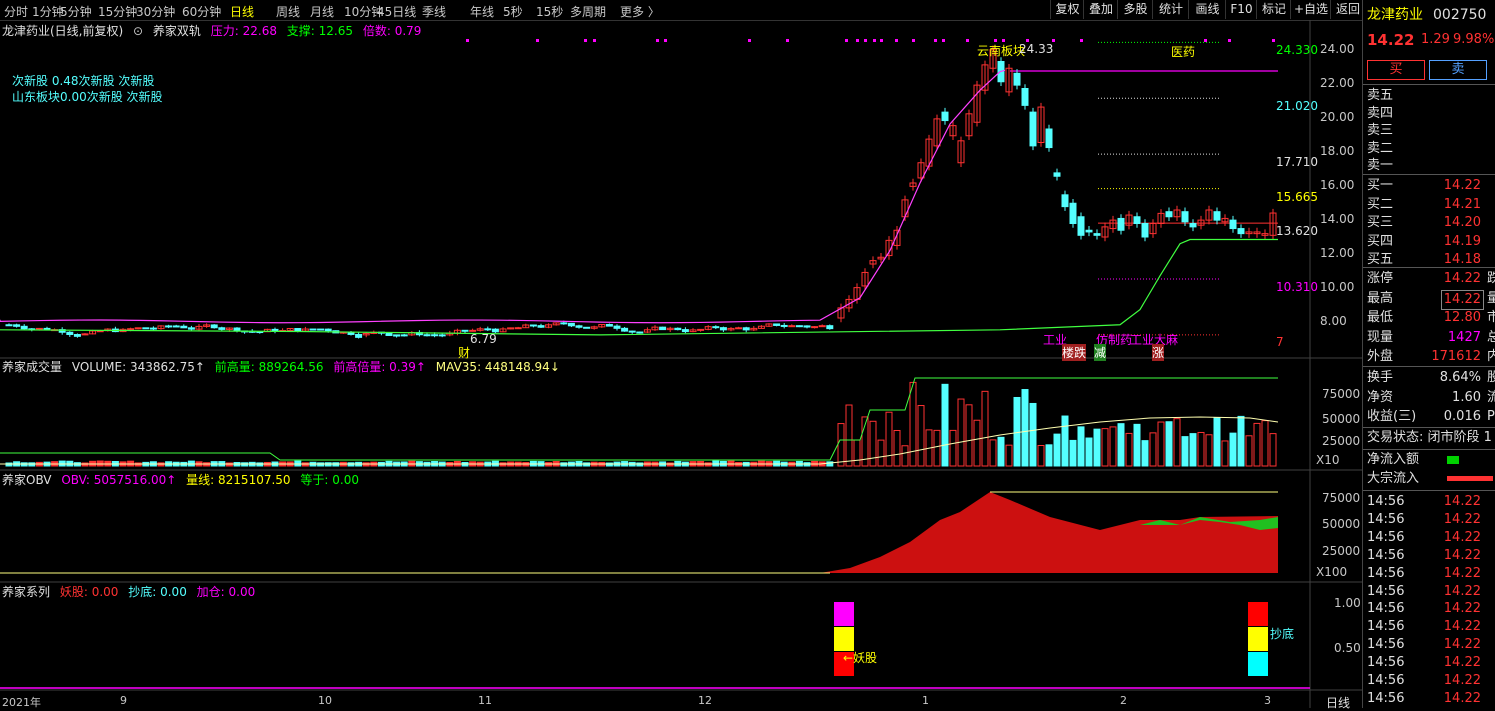 The width and height of the screenshot is (1495, 711). Describe the element at coordinates (201, 11) in the screenshot. I see `period-tab-5: 60分钟` at that location.